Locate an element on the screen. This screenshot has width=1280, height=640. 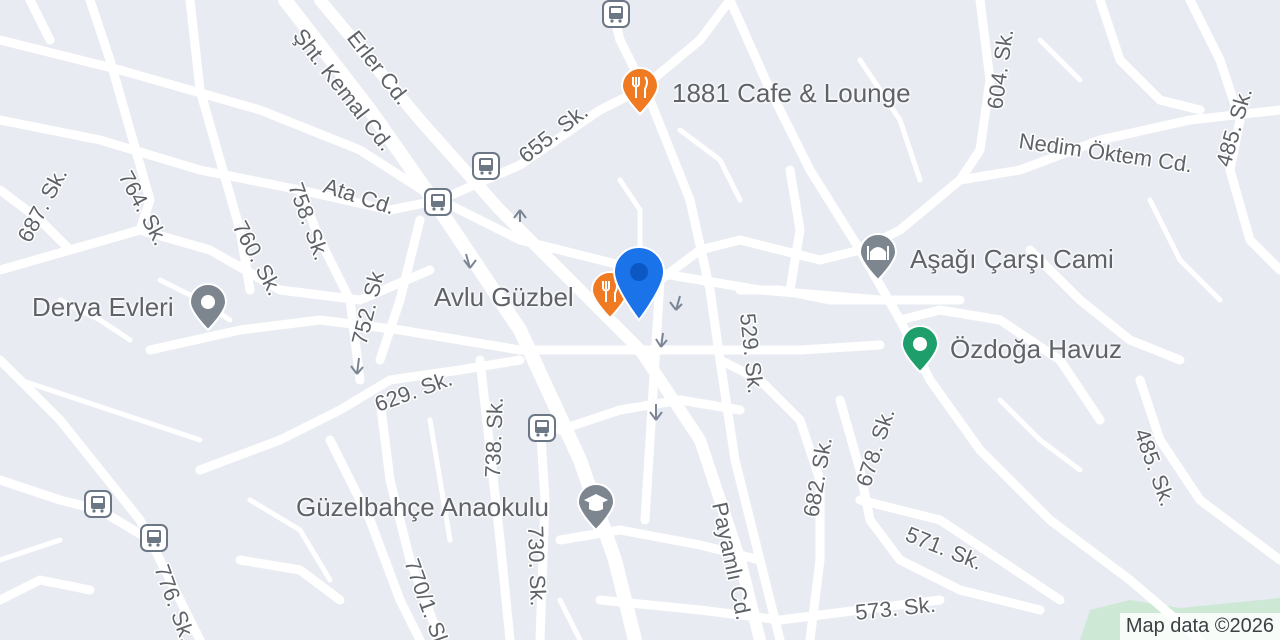
poi-label-cafe: 1881 Cafe & Lounge is located at coordinates (791, 93).